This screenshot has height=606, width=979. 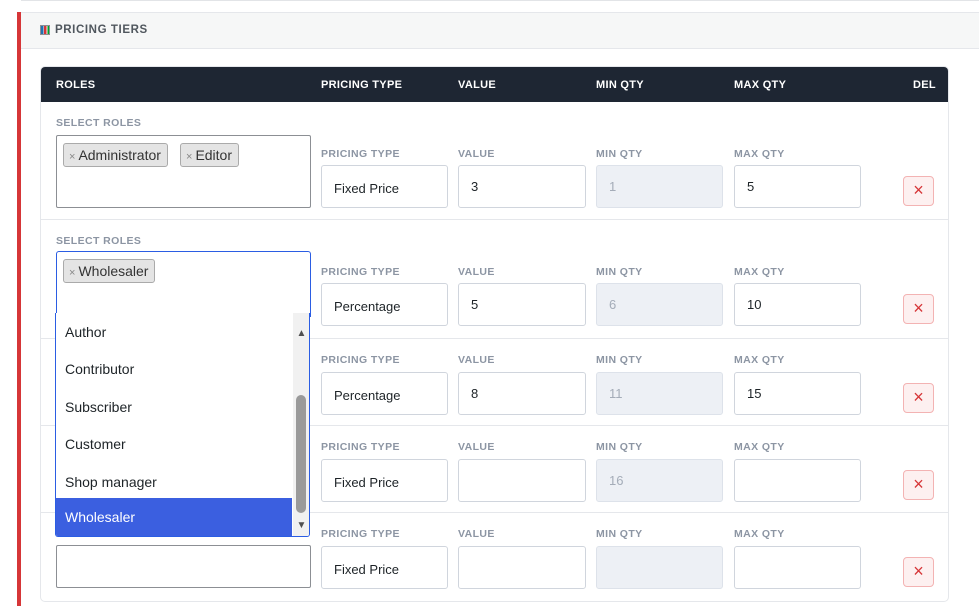 I want to click on min-qty-input: 16, so click(x=659, y=480).